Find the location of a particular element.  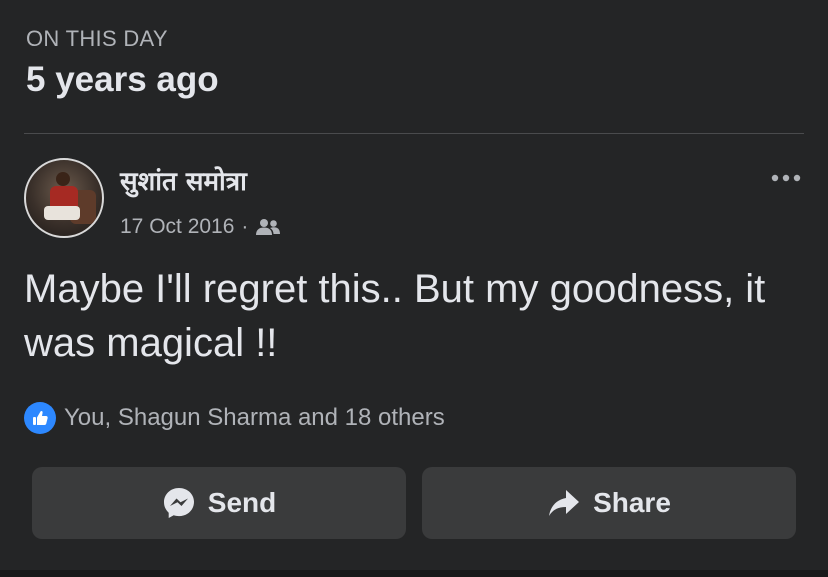

friends-icon is located at coordinates (268, 227).